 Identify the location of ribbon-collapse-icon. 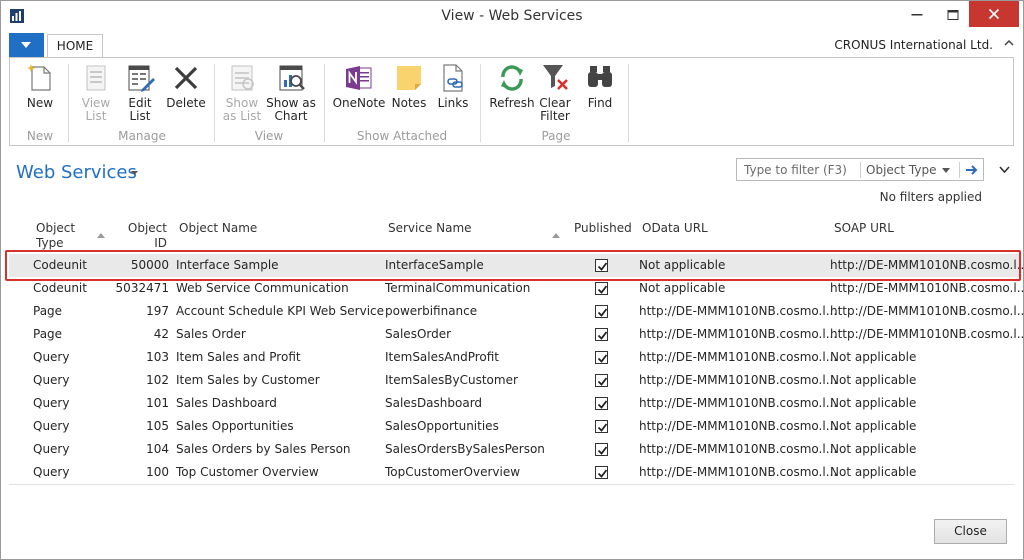
(1009, 42).